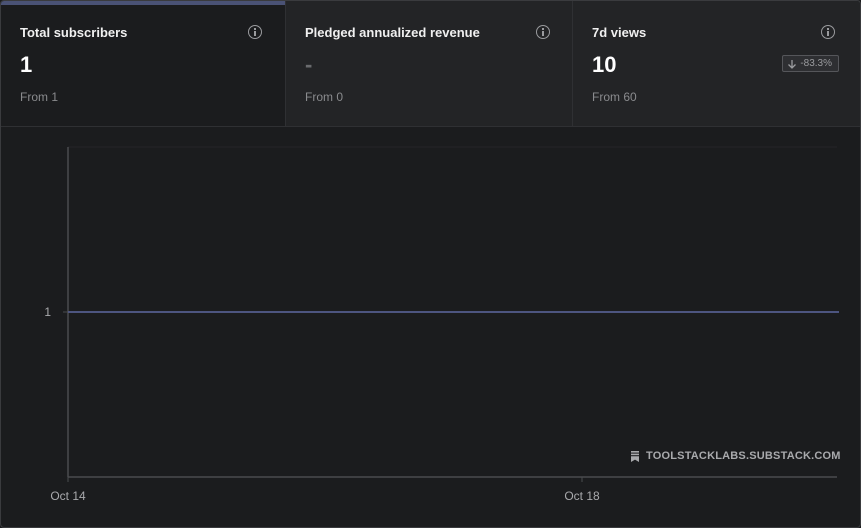 The image size is (861, 528). I want to click on change-value: -83.3%, so click(816, 63).